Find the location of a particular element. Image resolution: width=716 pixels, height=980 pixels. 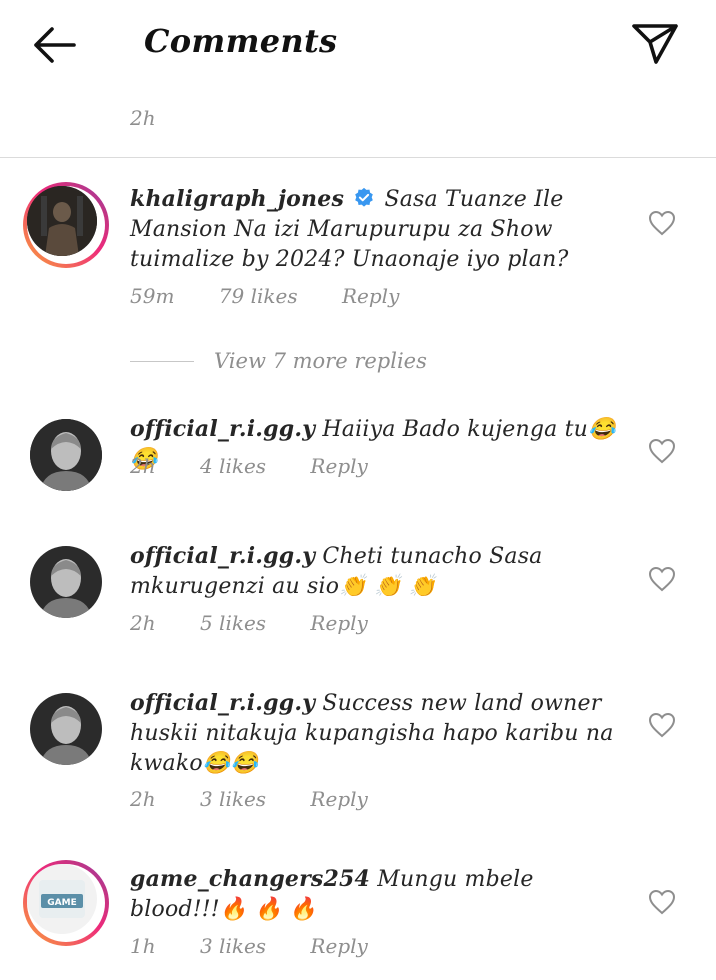

comment-username: khaligraph_jones is located at coordinates (237, 199).